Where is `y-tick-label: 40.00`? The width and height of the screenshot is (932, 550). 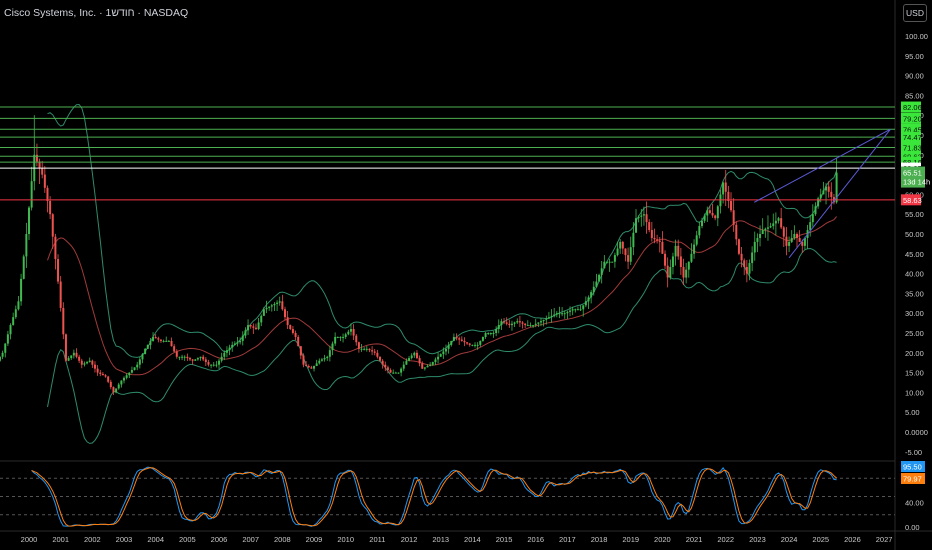 y-tick-label: 40.00 is located at coordinates (914, 274).